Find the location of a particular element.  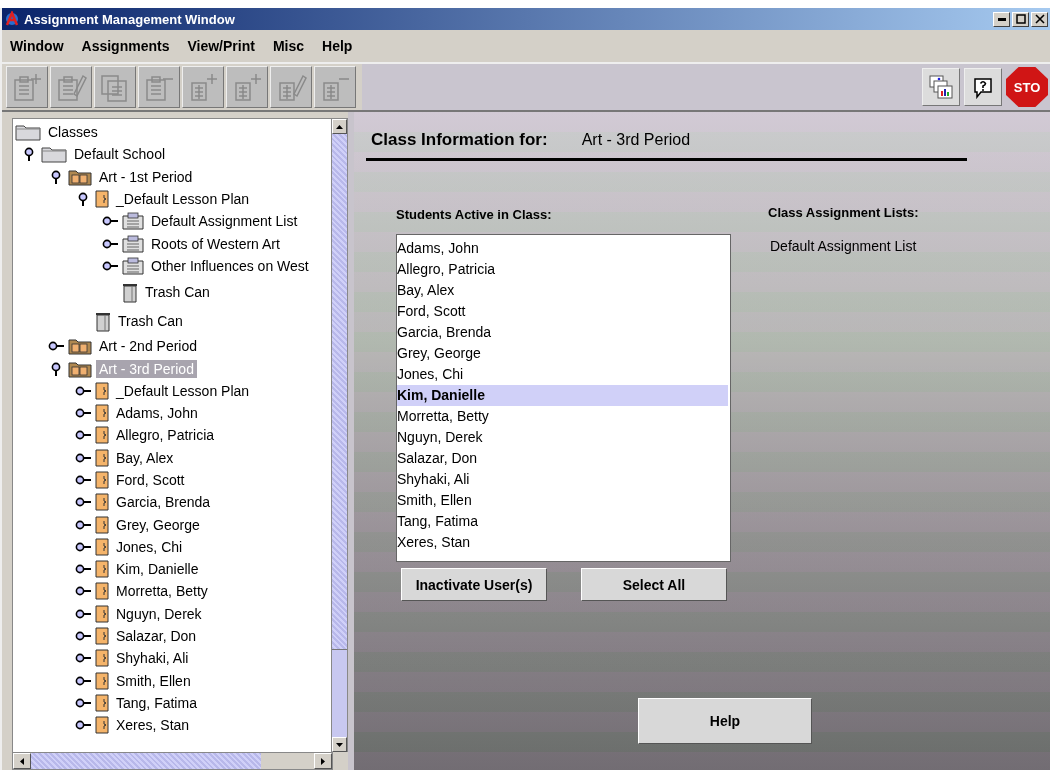

inactivate-users-button: Inactivate User(s) is located at coordinates (474, 584).